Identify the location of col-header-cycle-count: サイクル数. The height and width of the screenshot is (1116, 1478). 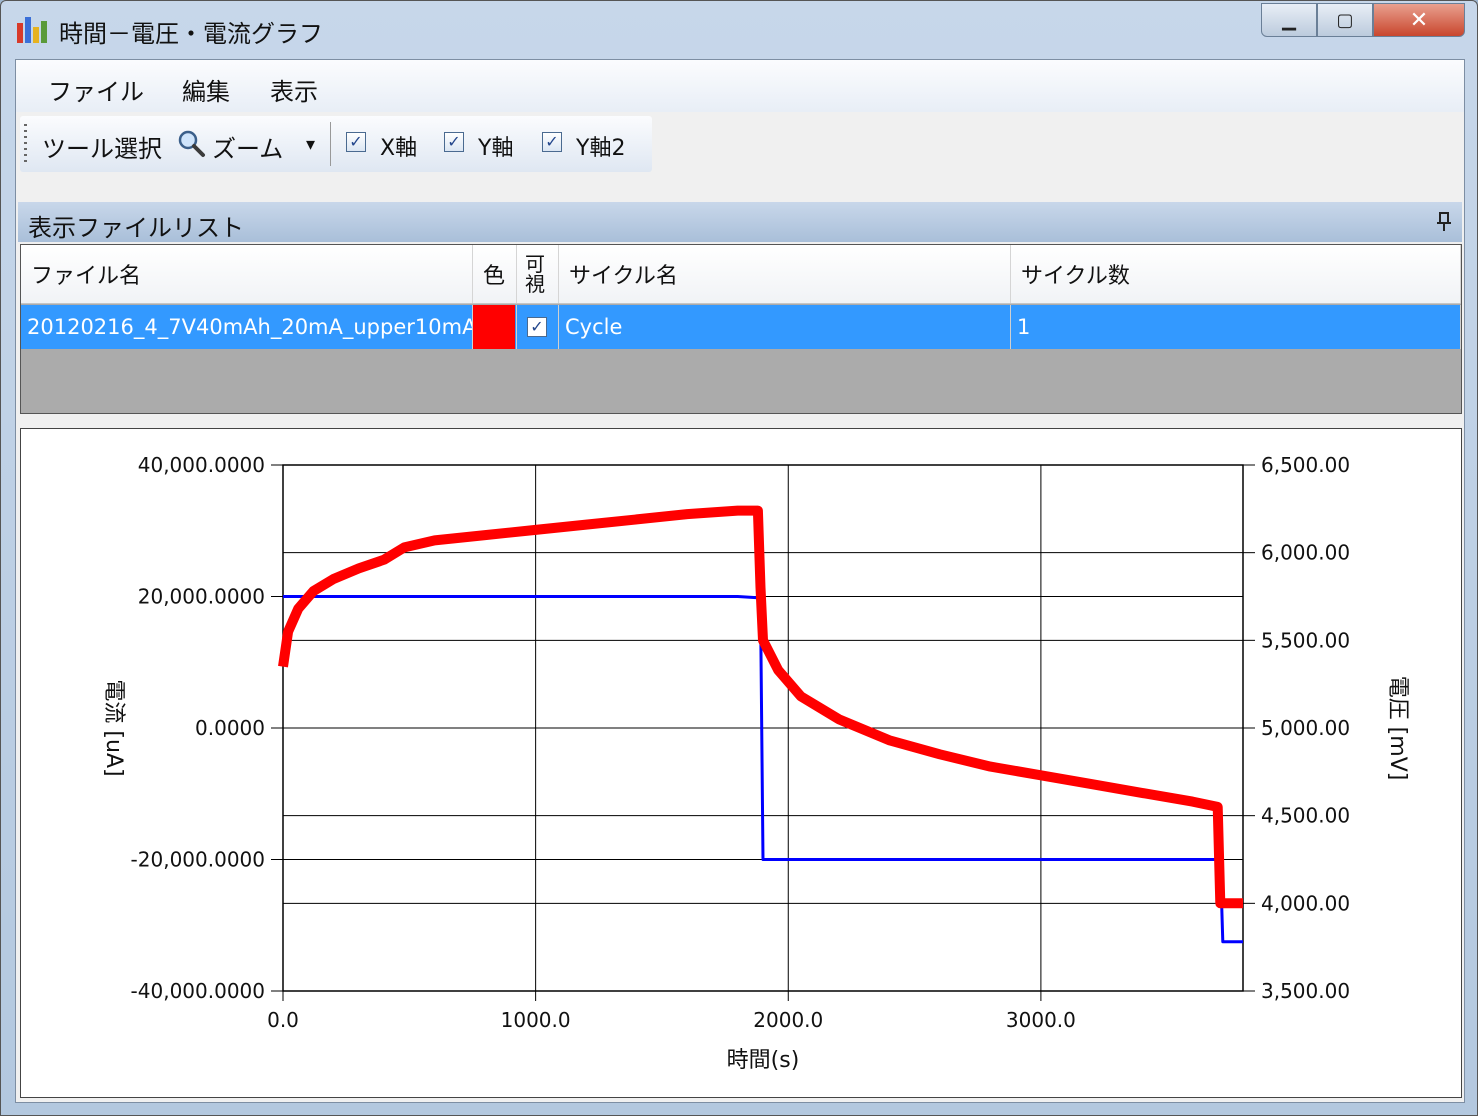
(1236, 274).